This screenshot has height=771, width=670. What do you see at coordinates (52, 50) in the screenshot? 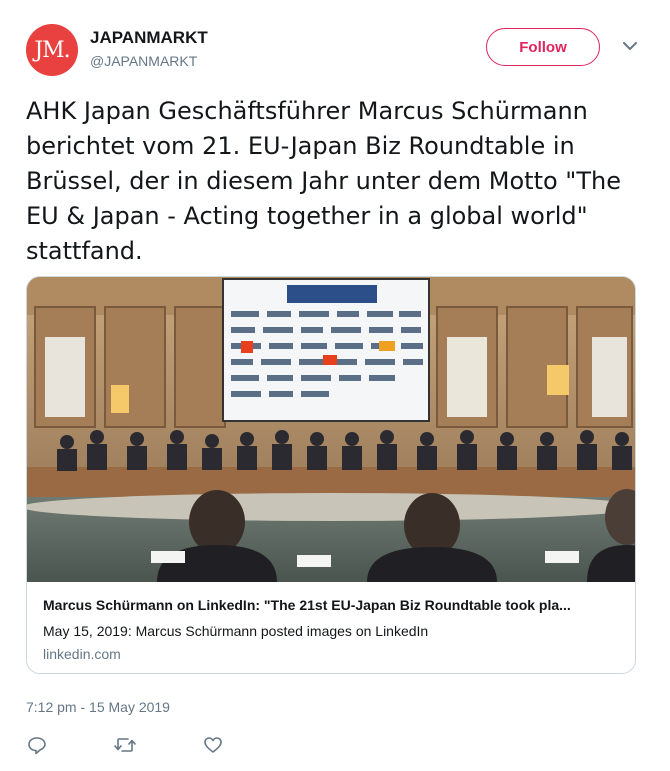
I see `avatar: JM.` at bounding box center [52, 50].